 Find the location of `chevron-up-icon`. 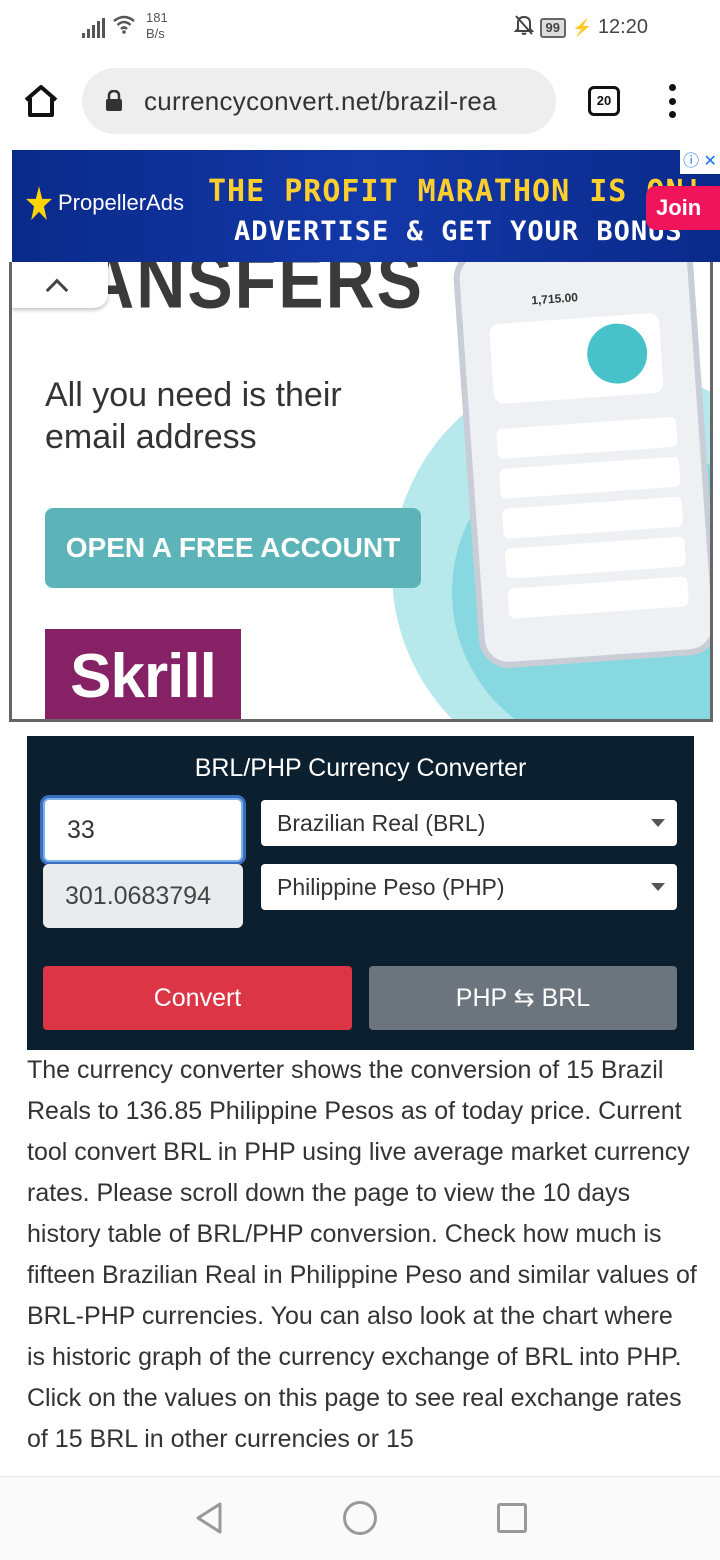

chevron-up-icon is located at coordinates (57, 290).